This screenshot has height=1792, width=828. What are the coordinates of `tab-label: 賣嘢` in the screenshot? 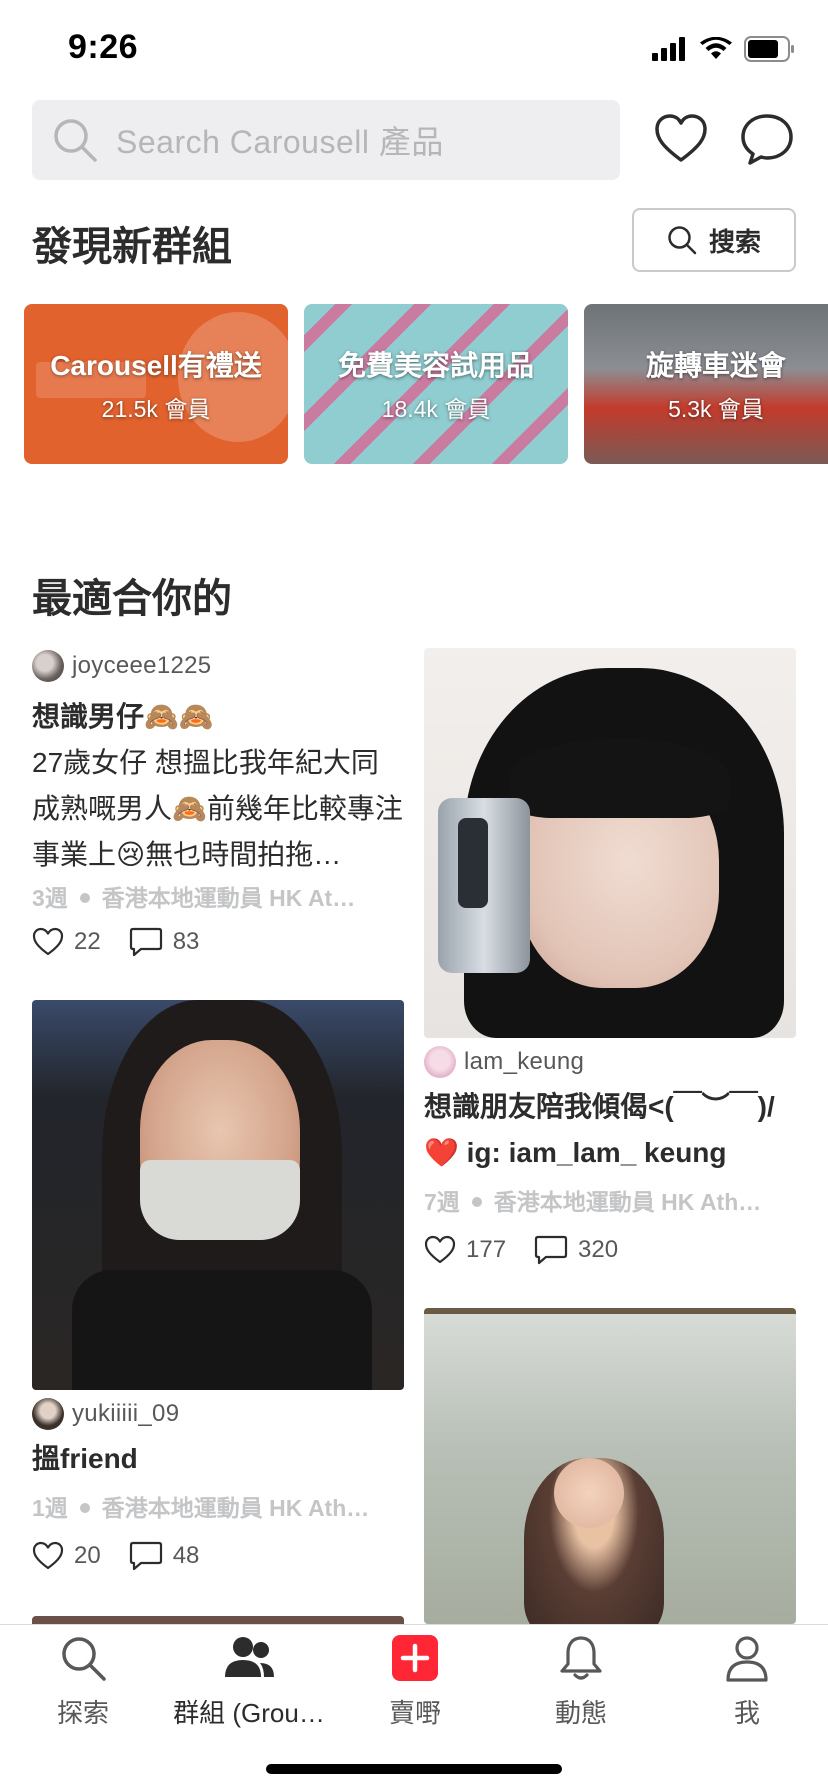 It's located at (414, 1713).